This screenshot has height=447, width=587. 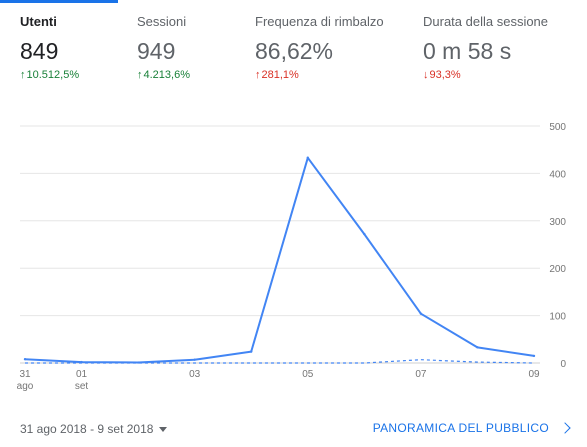 What do you see at coordinates (557, 222) in the screenshot?
I see `y-tick-label: 300` at bounding box center [557, 222].